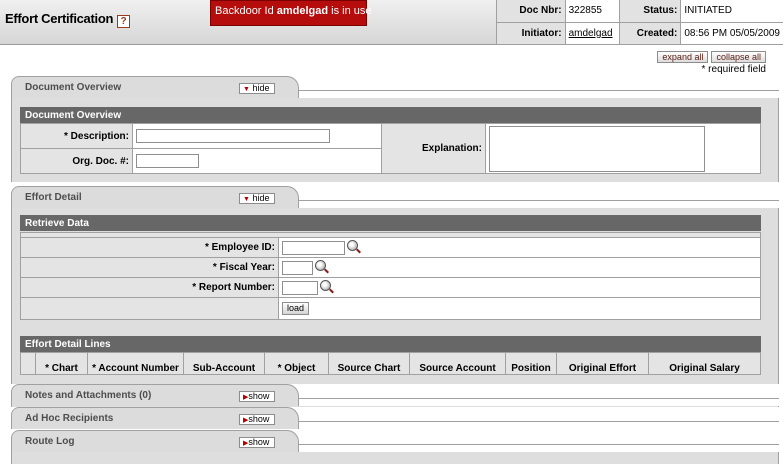 This screenshot has height=464, width=783. What do you see at coordinates (531, 33) in the screenshot?
I see `initiator-label: Initiator:` at bounding box center [531, 33].